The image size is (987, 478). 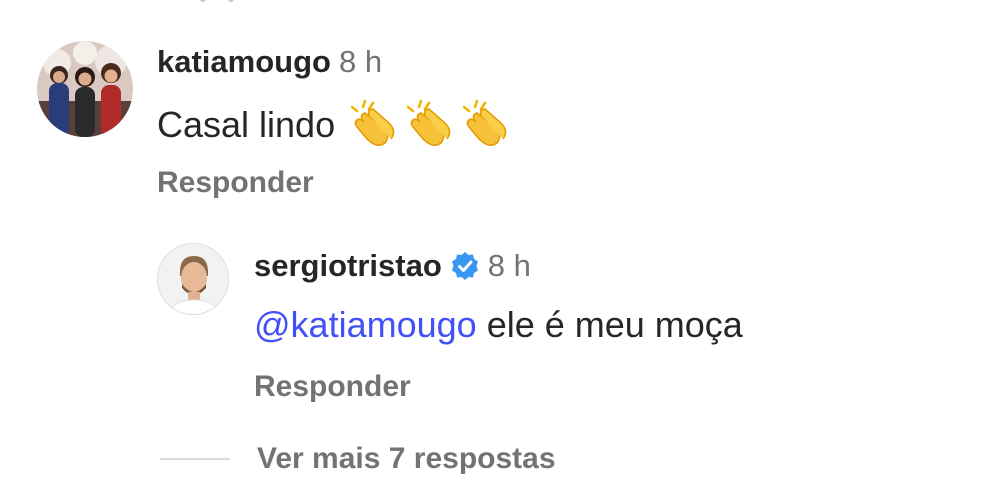 What do you see at coordinates (235, 183) in the screenshot?
I see `comment-reply-button: Responder` at bounding box center [235, 183].